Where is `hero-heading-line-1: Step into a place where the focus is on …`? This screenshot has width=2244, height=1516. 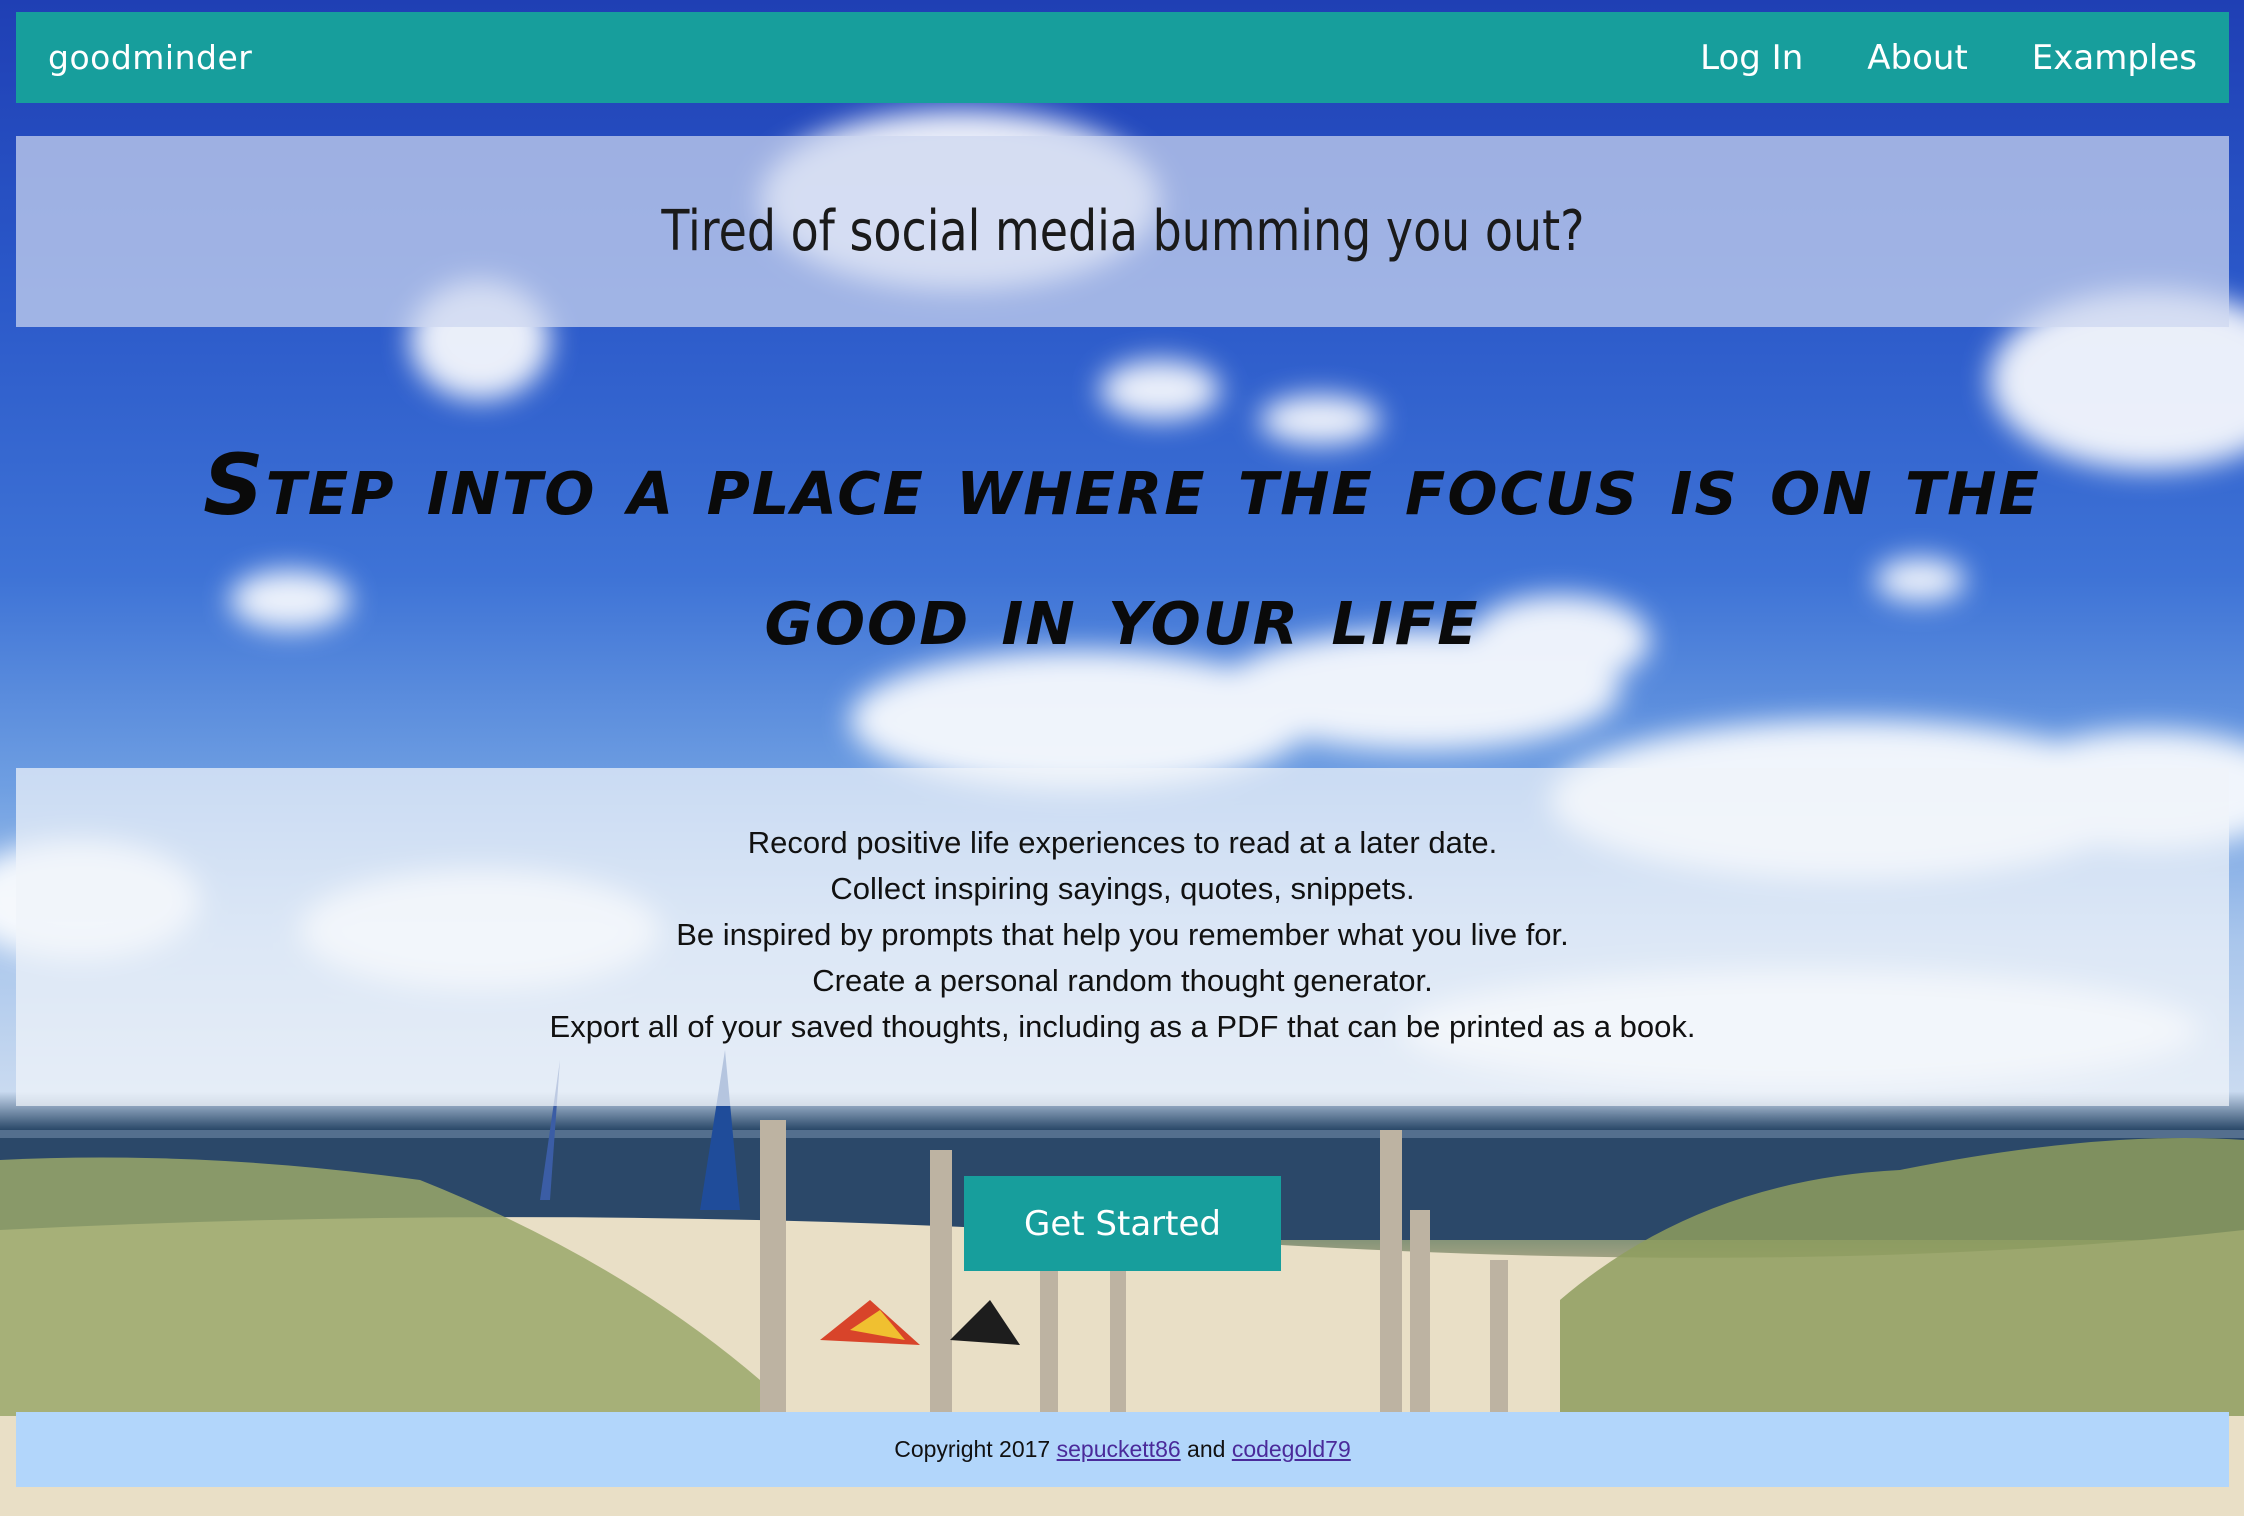
hero-heading-line-1: Step into a place where the focus is on … is located at coordinates (1122, 485).